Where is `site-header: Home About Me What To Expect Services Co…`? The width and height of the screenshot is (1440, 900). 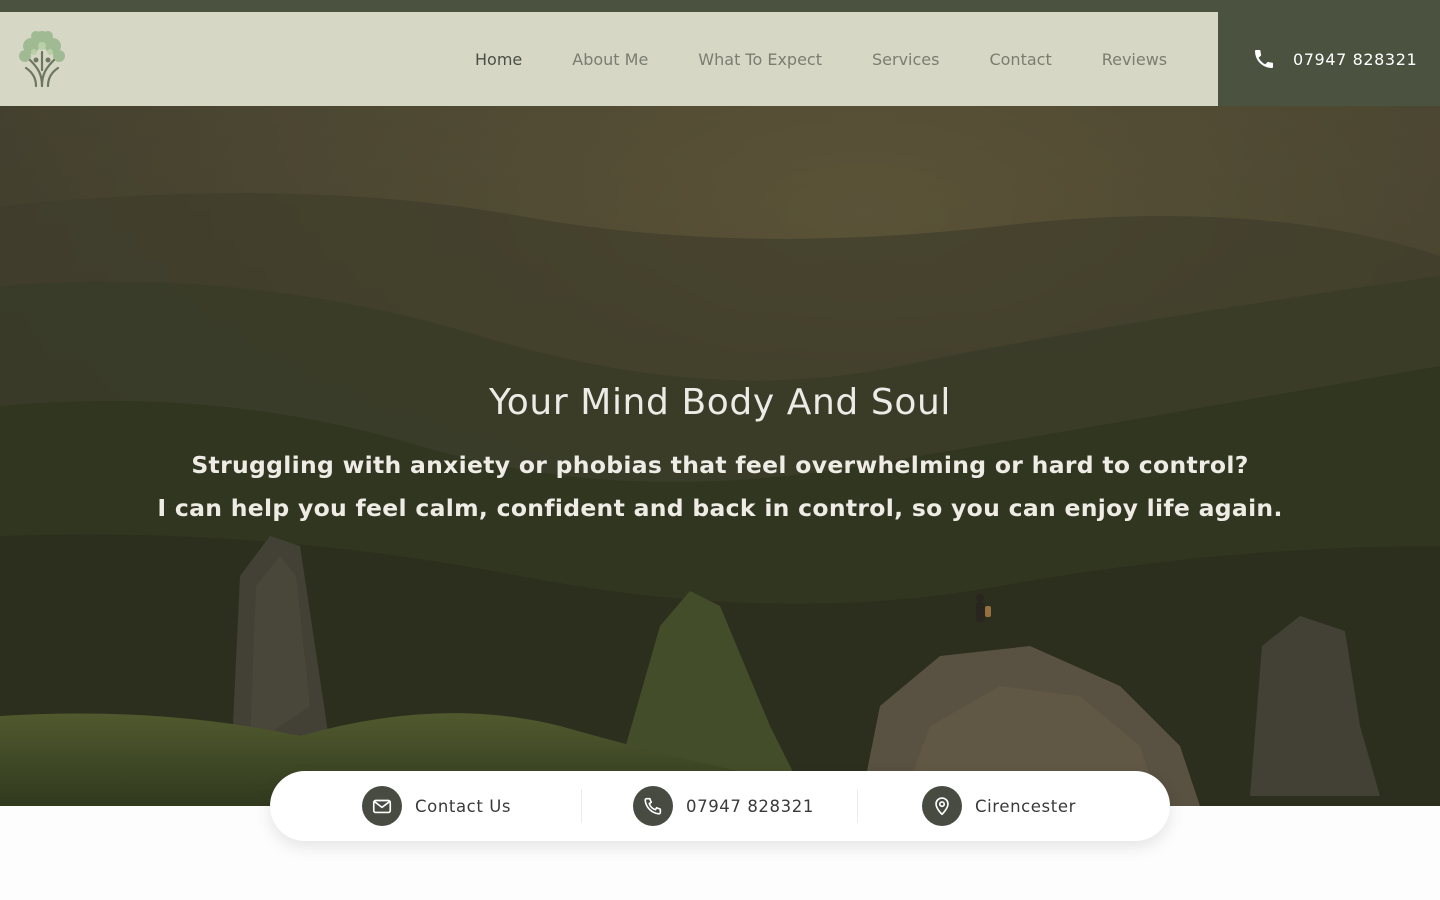
site-header: Home About Me What To Expect Services Co… is located at coordinates (720, 59).